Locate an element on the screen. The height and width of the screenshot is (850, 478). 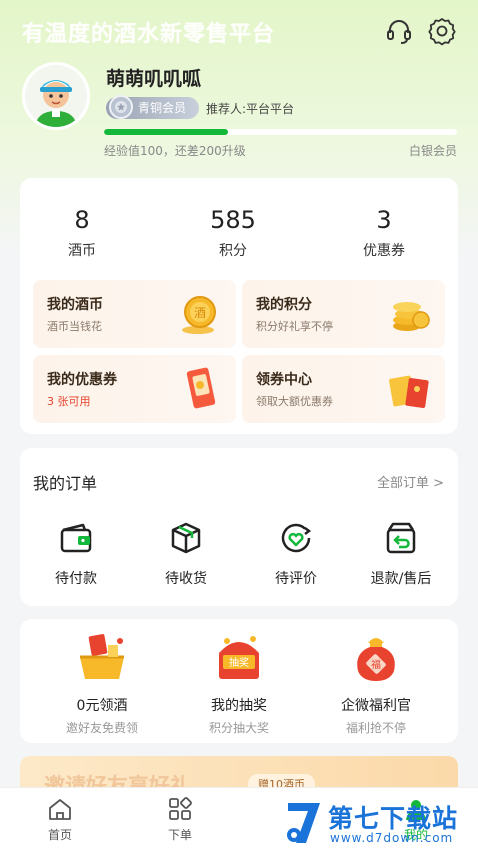
wallet-icon is located at coordinates (76, 538).